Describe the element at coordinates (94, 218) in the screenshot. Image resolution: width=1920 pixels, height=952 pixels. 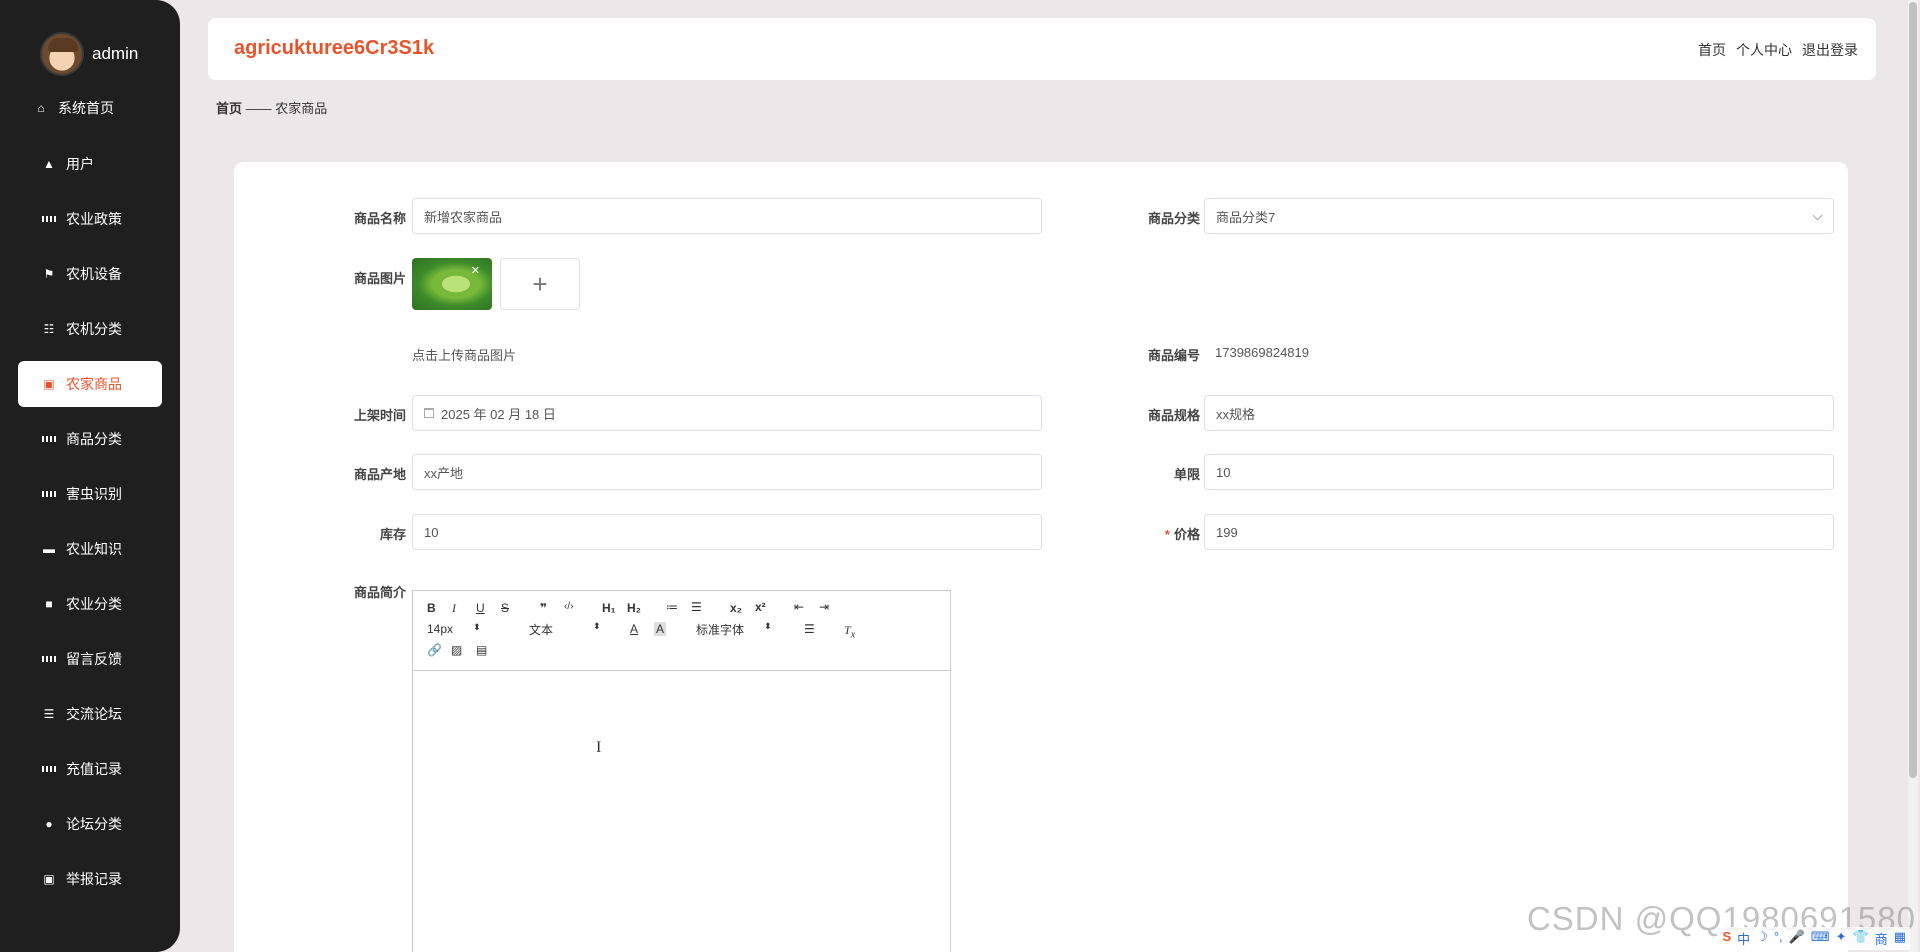
I see `sidebar-item-label: 农业政策` at that location.